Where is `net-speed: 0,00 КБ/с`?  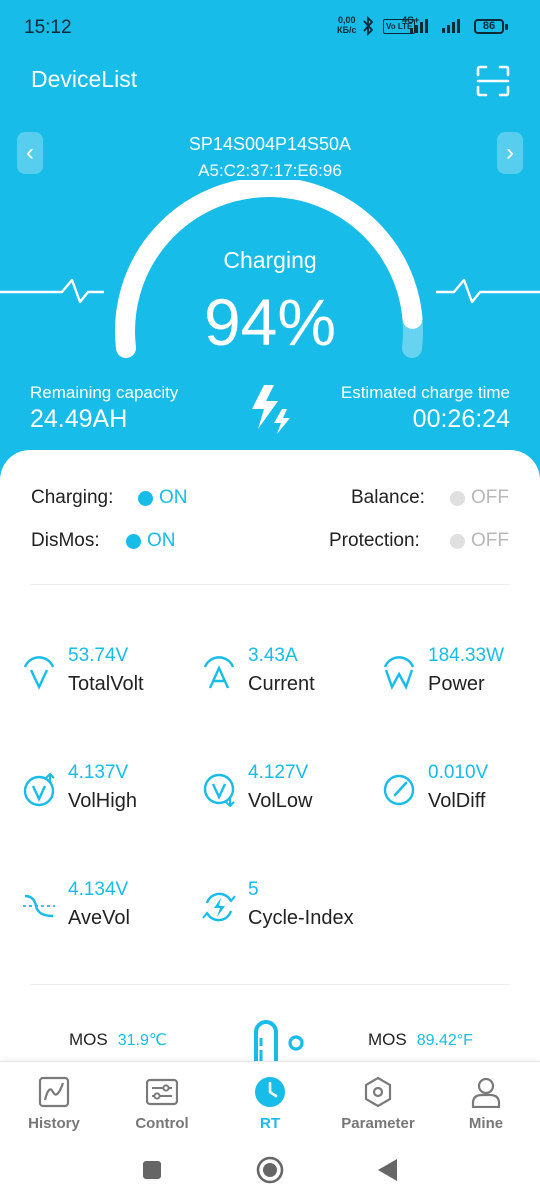 net-speed: 0,00 КБ/с is located at coordinates (347, 25).